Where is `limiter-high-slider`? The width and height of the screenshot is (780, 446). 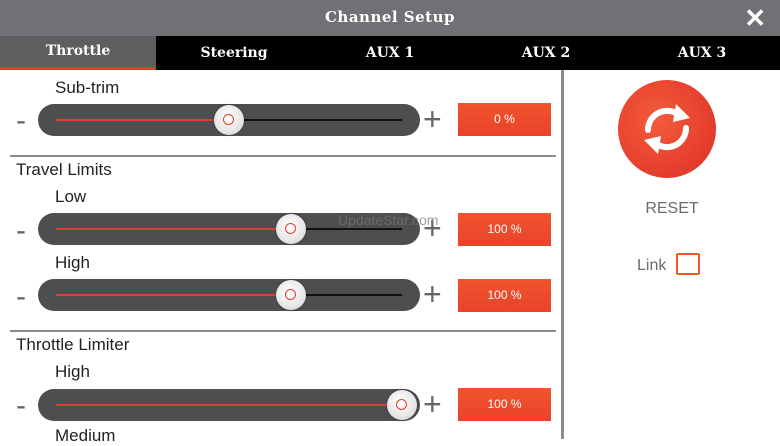
limiter-high-slider is located at coordinates (229, 405).